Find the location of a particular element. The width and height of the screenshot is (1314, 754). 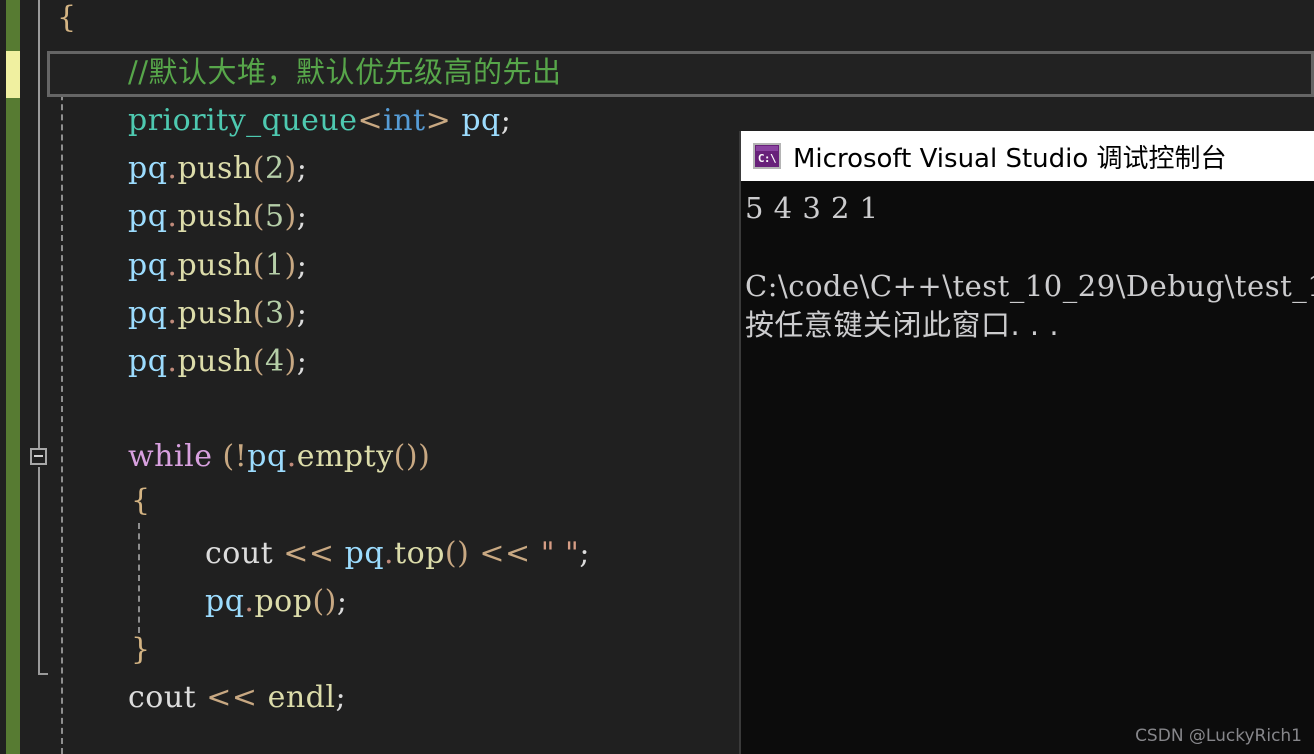

code-line-1: { is located at coordinates (67, 18).